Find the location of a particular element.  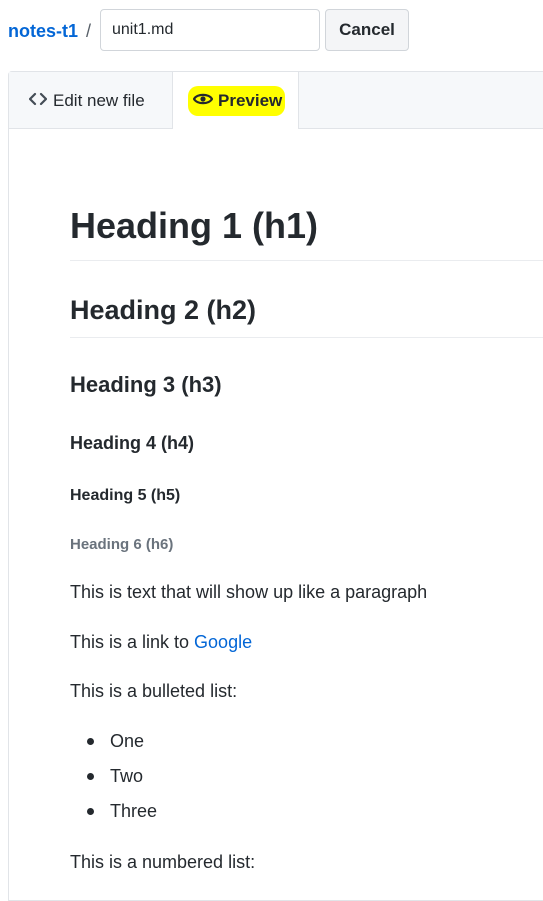

repo-link: notes-t1 is located at coordinates (43, 31).